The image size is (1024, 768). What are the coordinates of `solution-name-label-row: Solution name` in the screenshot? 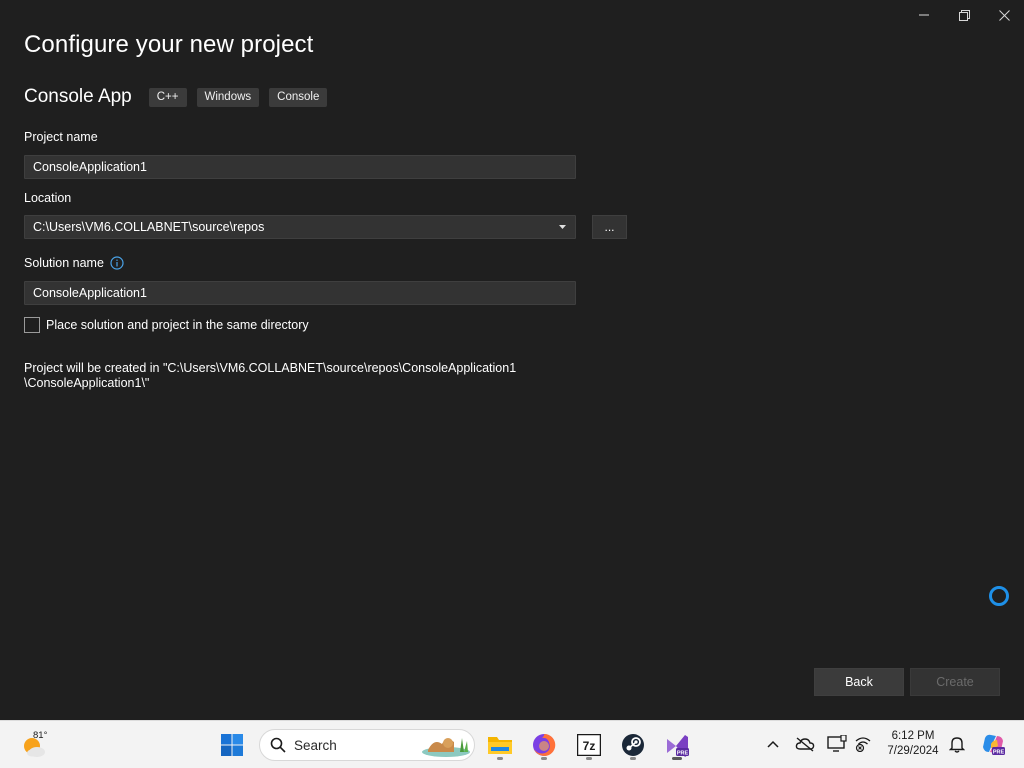 It's located at (74, 263).